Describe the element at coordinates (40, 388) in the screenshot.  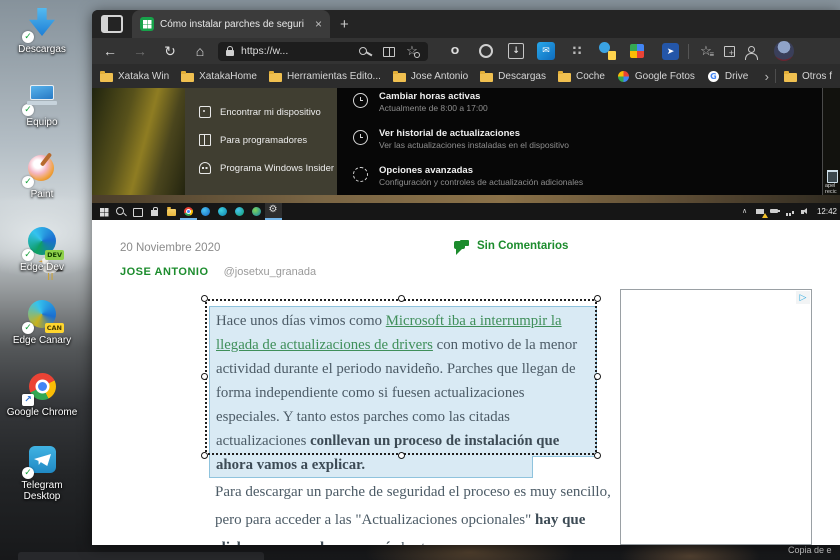
I see `desktop-icon-image` at that location.